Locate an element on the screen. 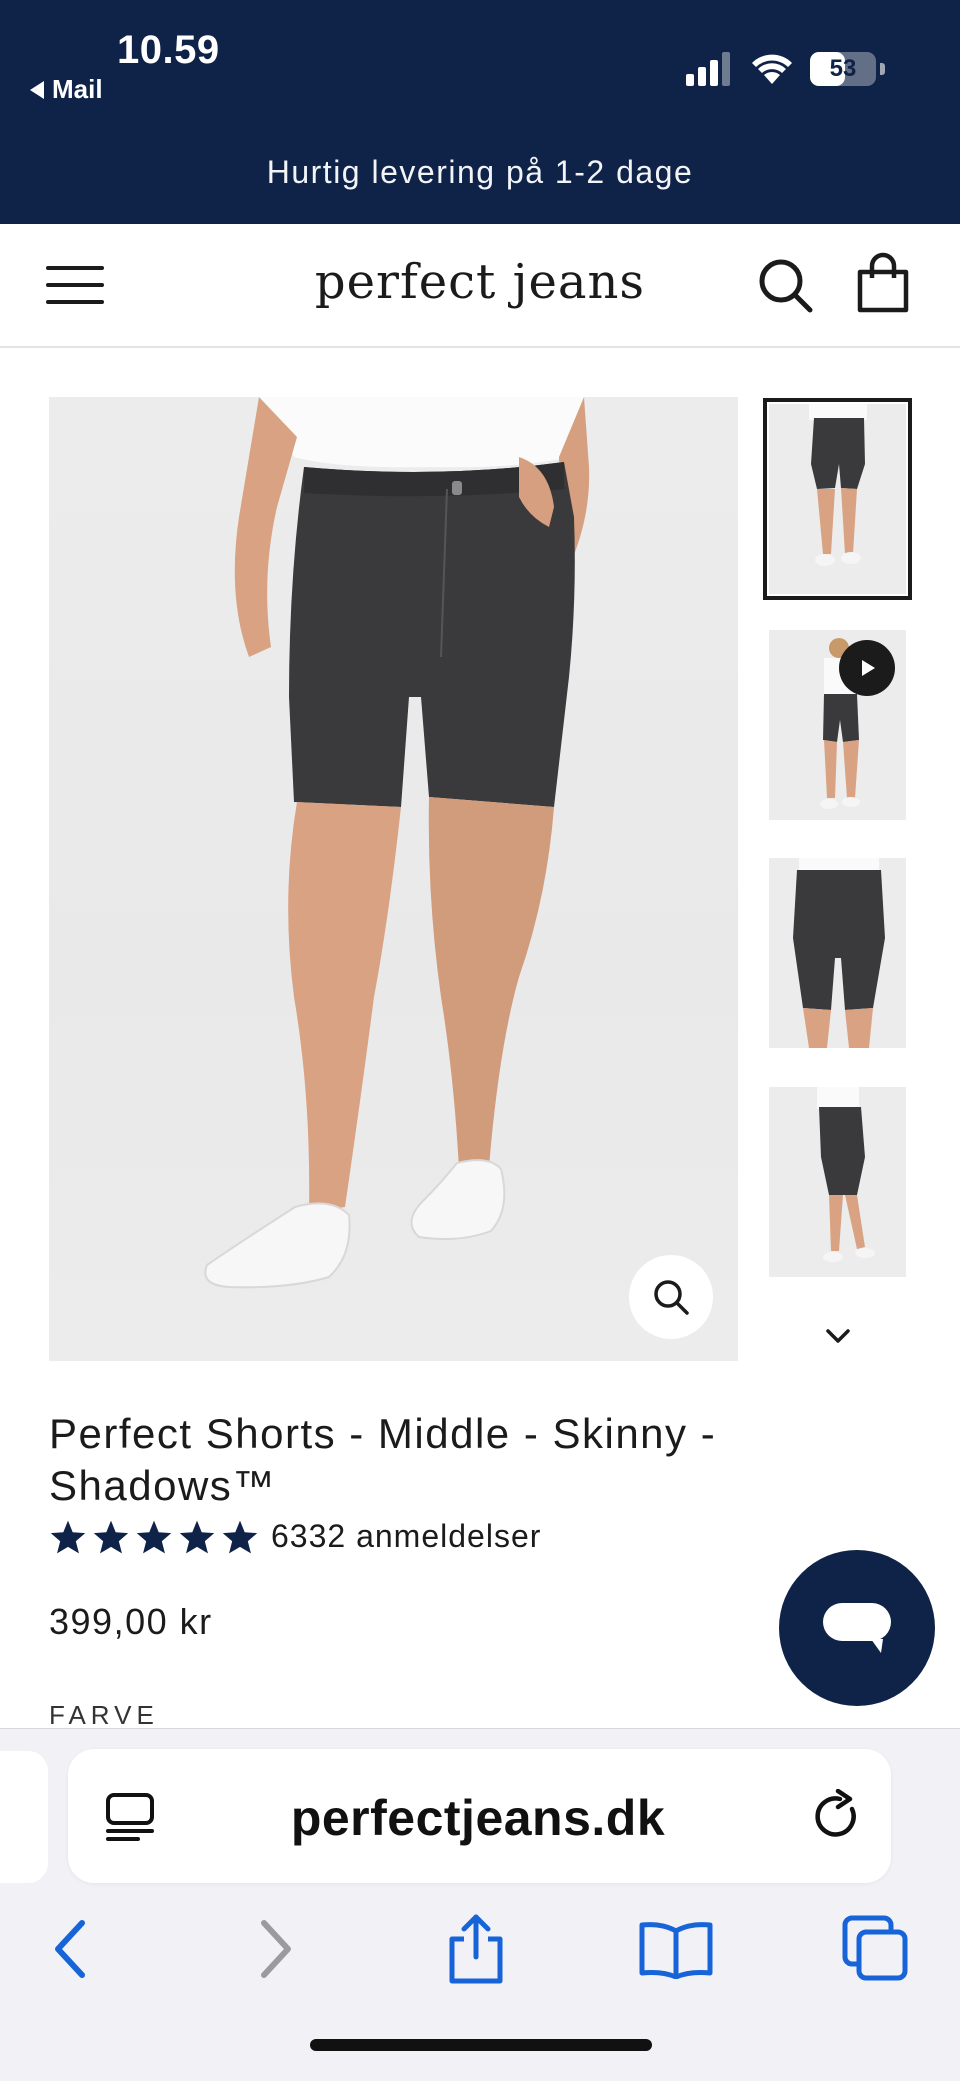  play-button is located at coordinates (867, 668).